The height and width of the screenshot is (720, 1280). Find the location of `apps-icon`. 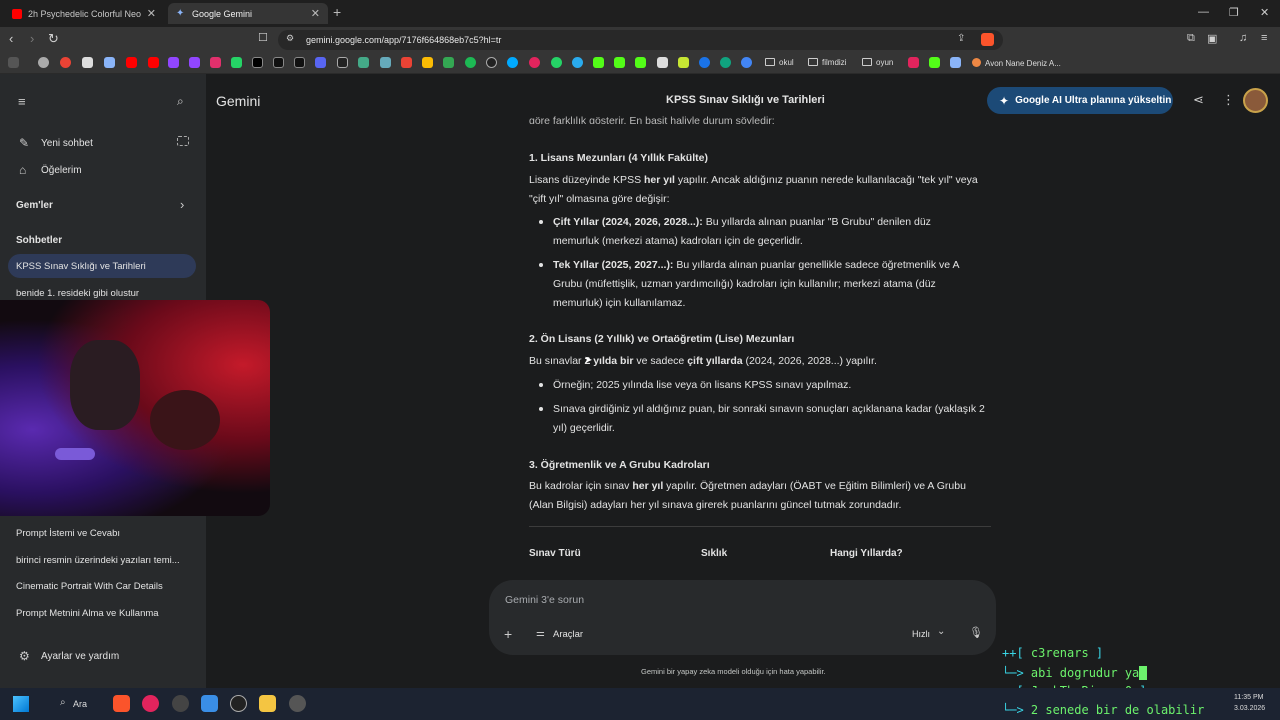

apps-icon is located at coordinates (13, 62).